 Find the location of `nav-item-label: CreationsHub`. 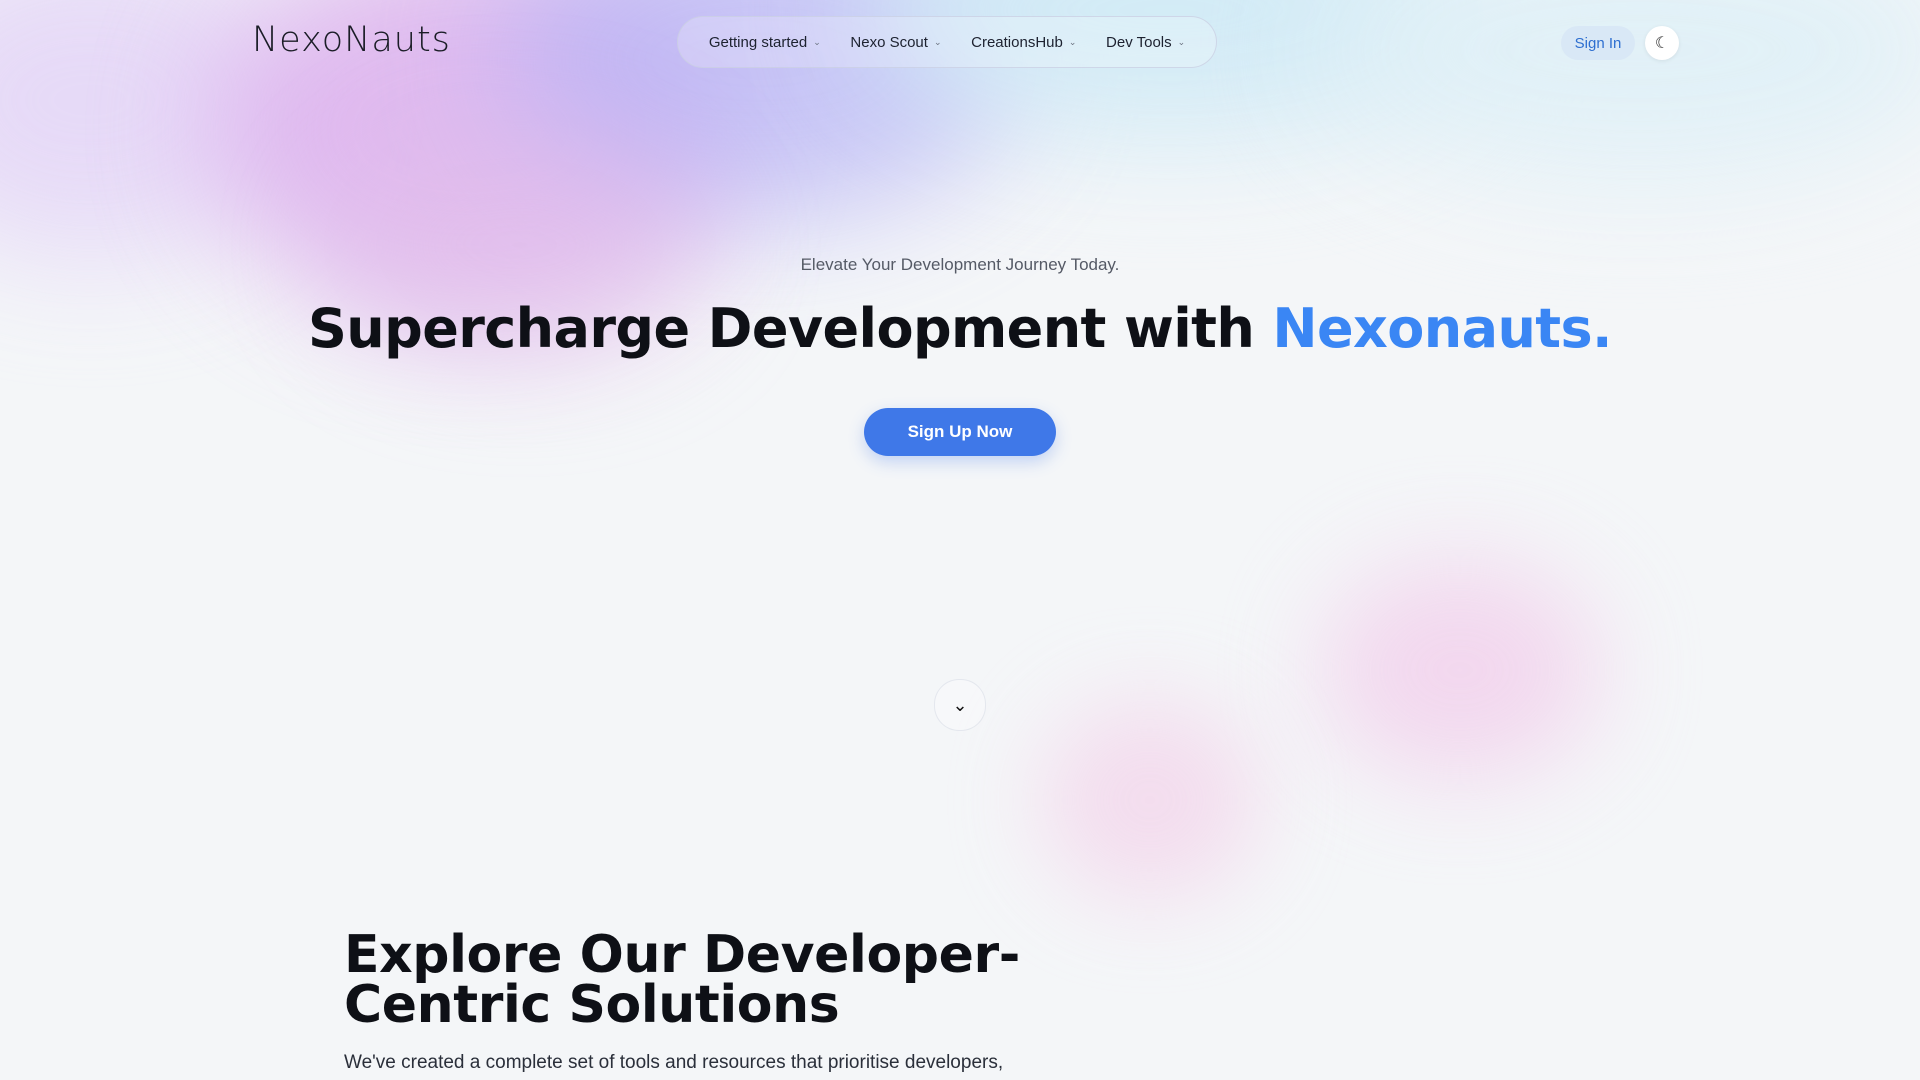

nav-item-label: CreationsHub is located at coordinates (1017, 42).